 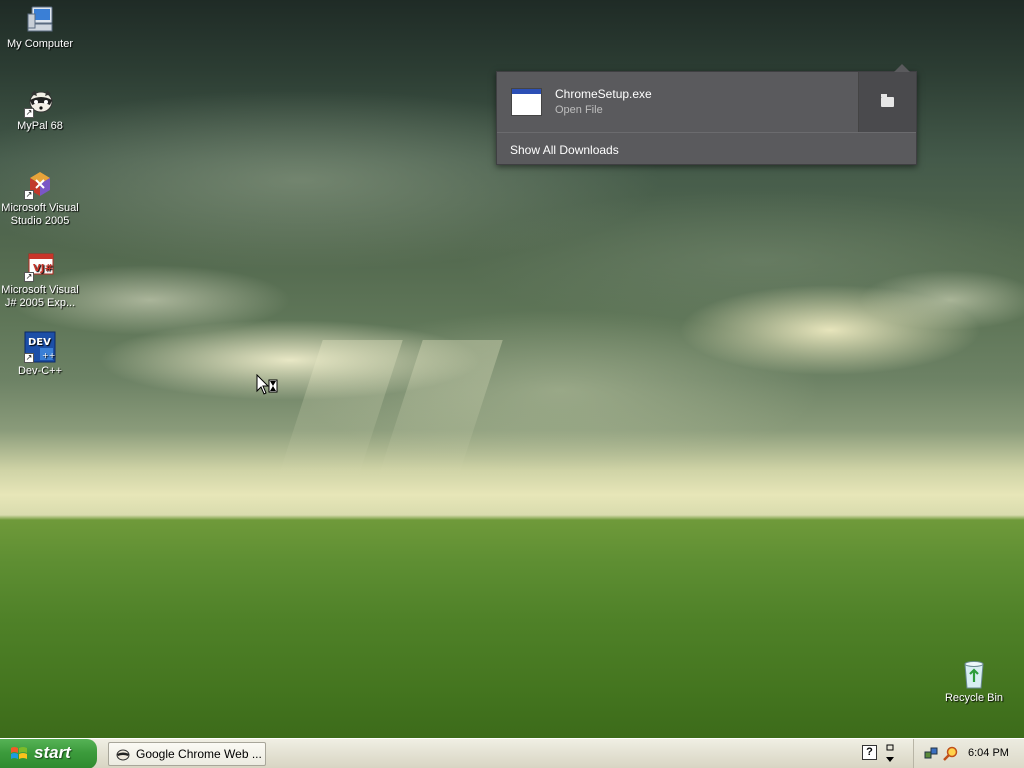 I want to click on desktop-icon-visual-studio: ↗ Microsoft Visual Studio 2005, so click(x=40, y=198).